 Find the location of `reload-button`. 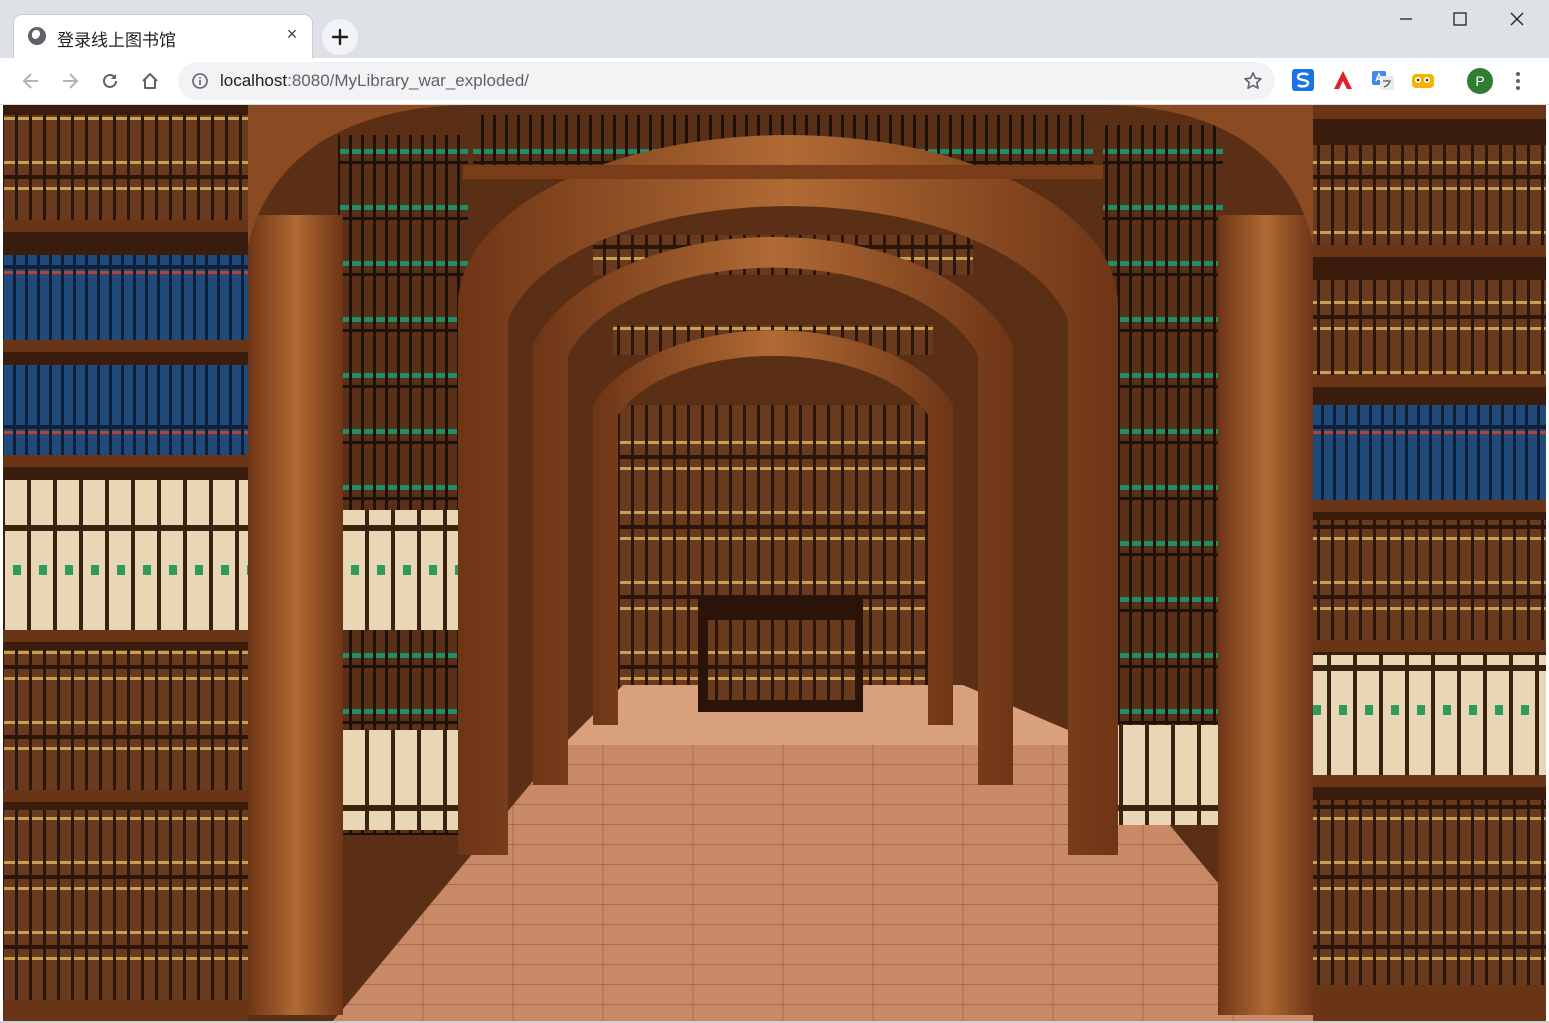

reload-button is located at coordinates (110, 81).